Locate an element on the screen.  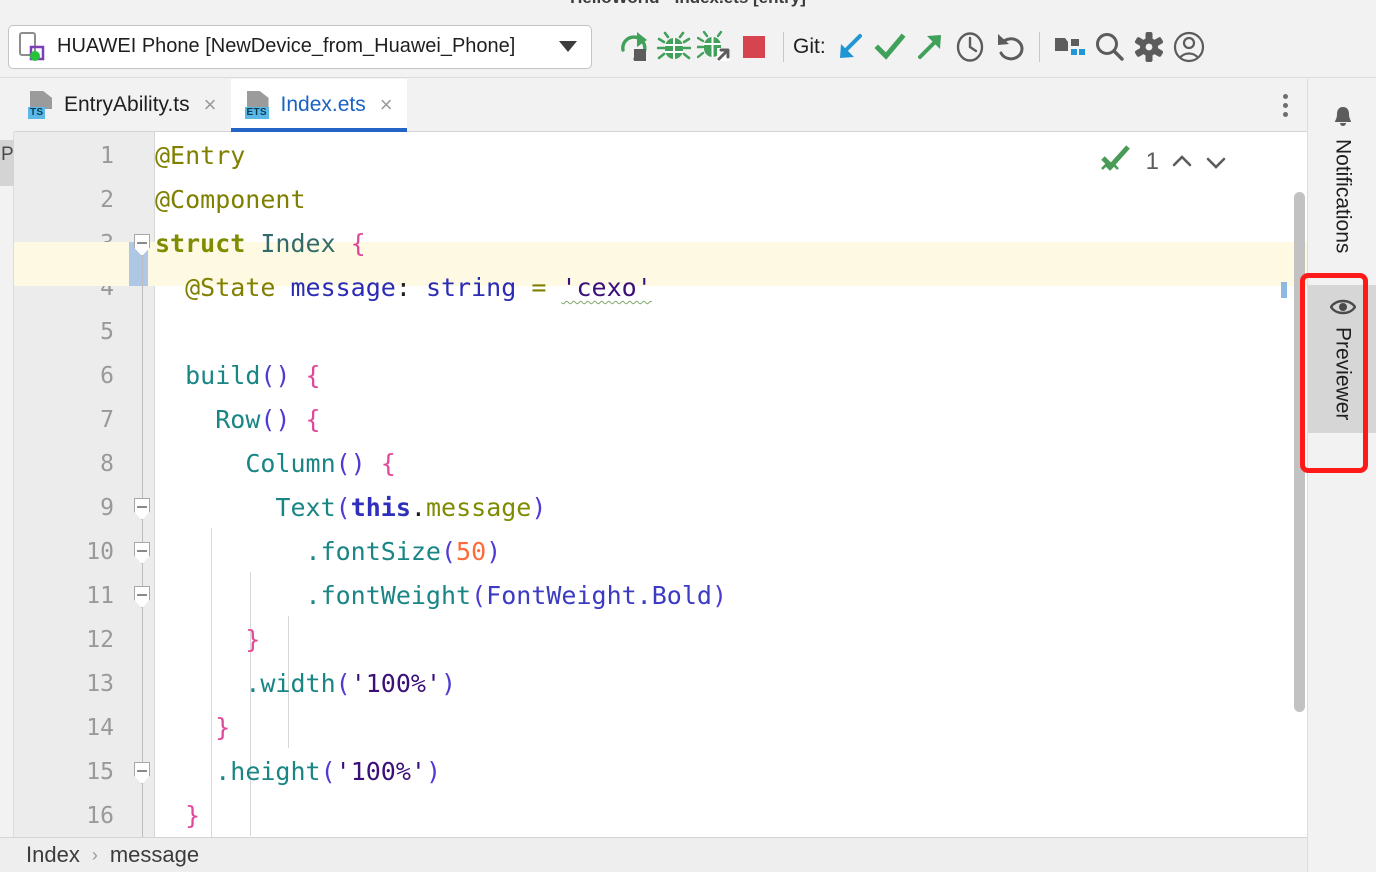
kebab-dot is located at coordinates (1285, 105).